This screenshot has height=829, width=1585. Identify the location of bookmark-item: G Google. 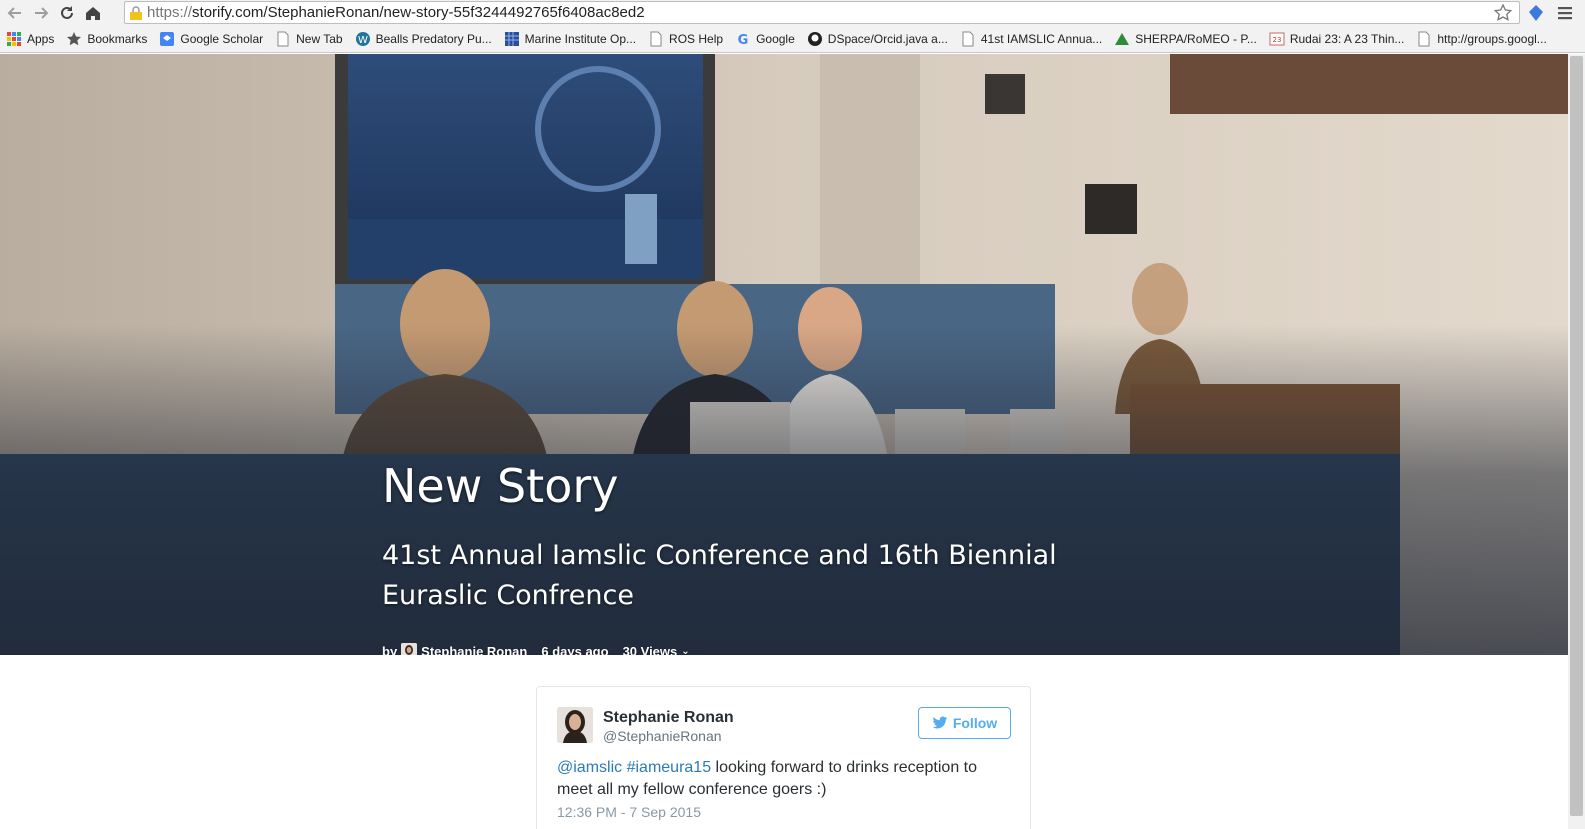
(765, 39).